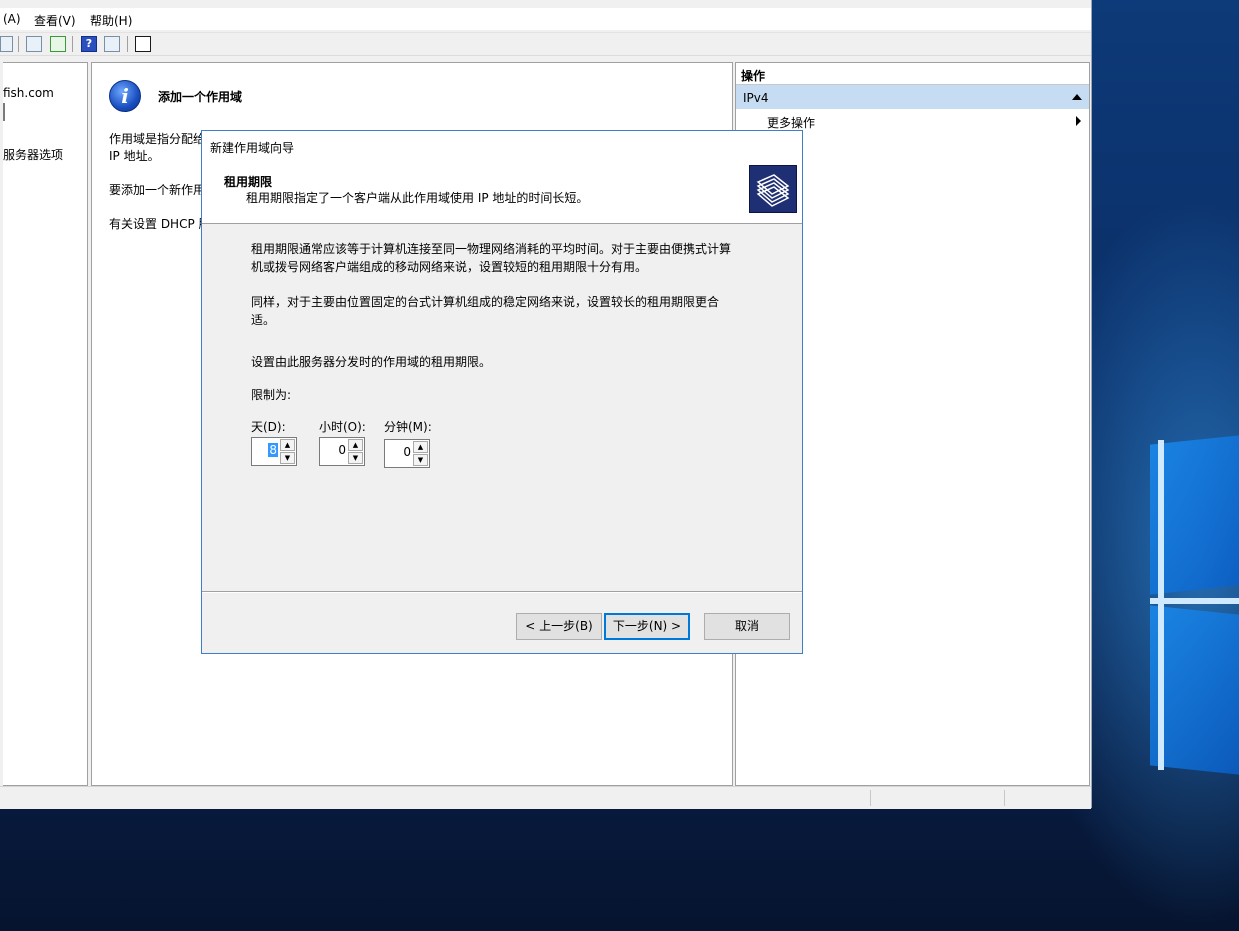 This screenshot has height=931, width=1239. I want to click on hours-spinbox: 0 ▲ ▼, so click(342, 451).